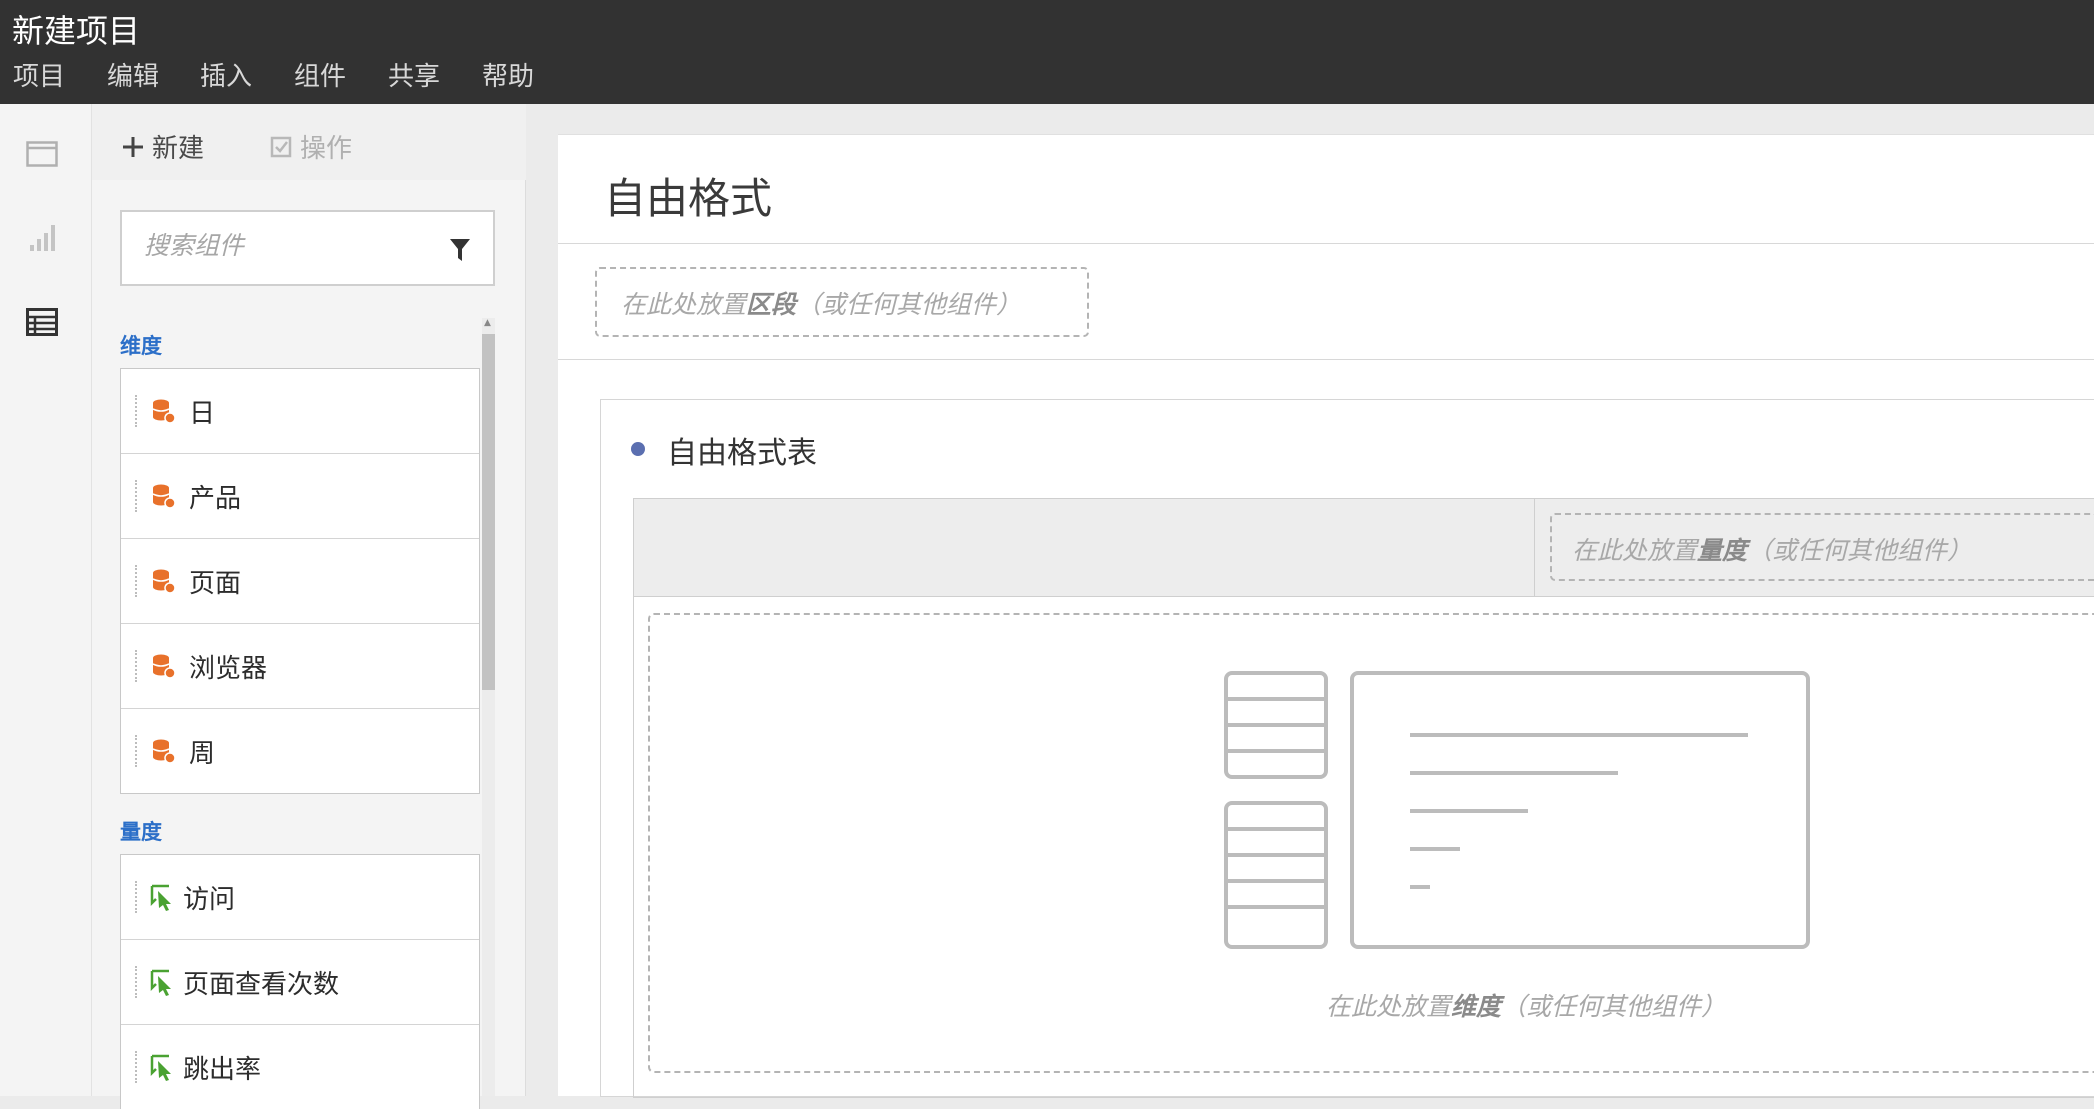 The image size is (2094, 1109). Describe the element at coordinates (414, 74) in the screenshot. I see `menu-share: 共享` at that location.